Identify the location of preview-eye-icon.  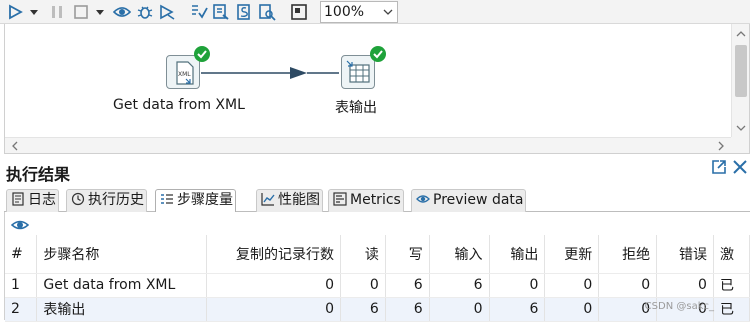
(423, 199).